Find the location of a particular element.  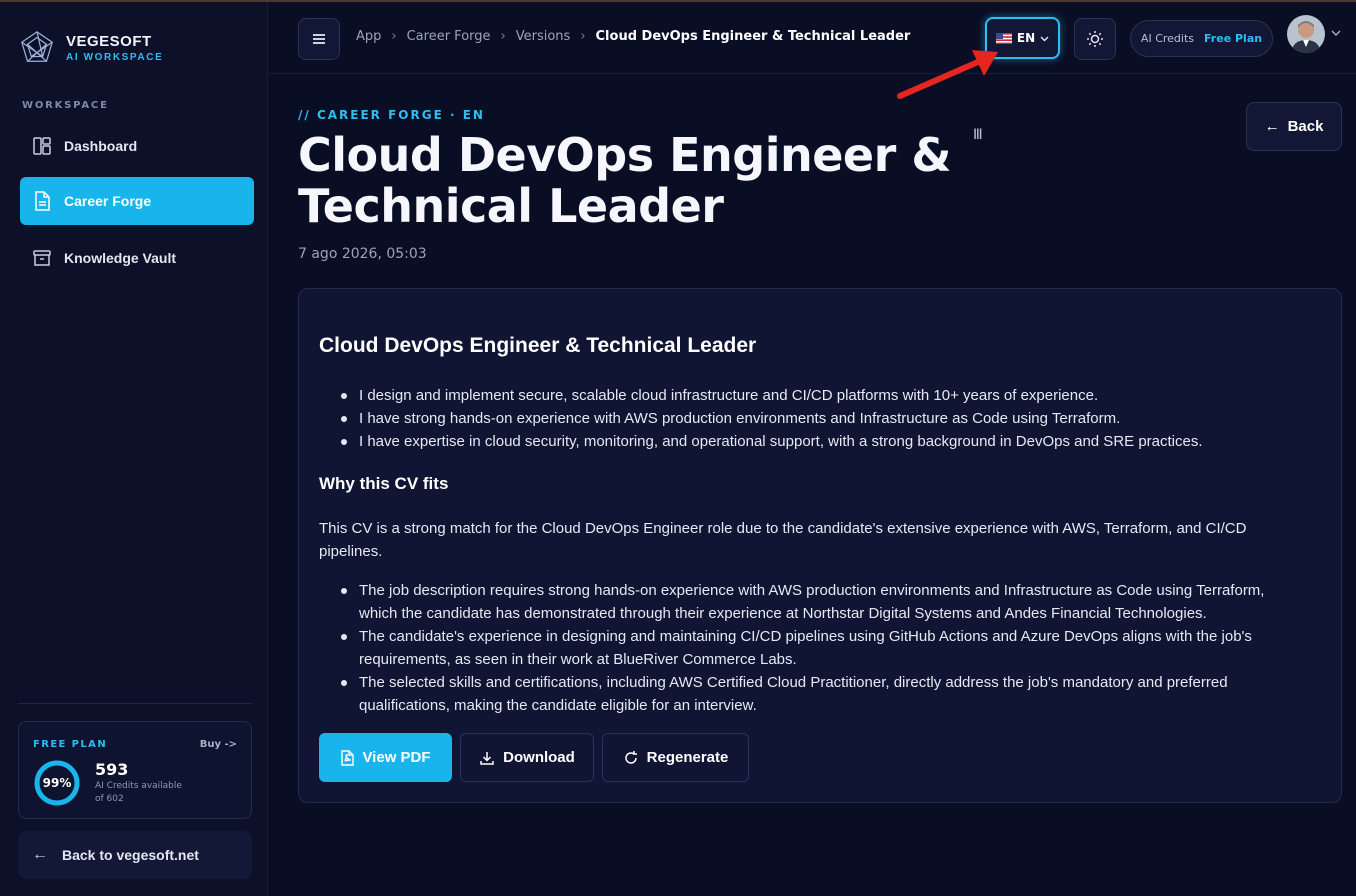

sidebar-item-label: Career Forge is located at coordinates (108, 201).